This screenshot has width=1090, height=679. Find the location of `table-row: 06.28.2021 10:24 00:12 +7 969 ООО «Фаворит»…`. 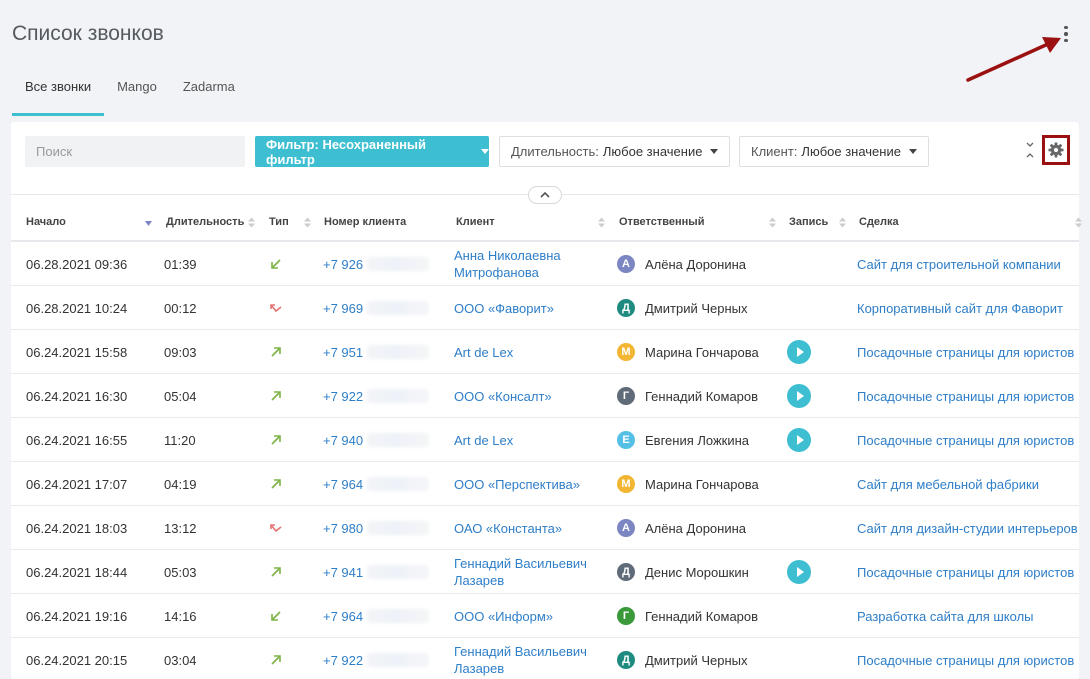

table-row: 06.28.2021 10:24 00:12 +7 969 ООО «Фаворит»… is located at coordinates (545, 308).